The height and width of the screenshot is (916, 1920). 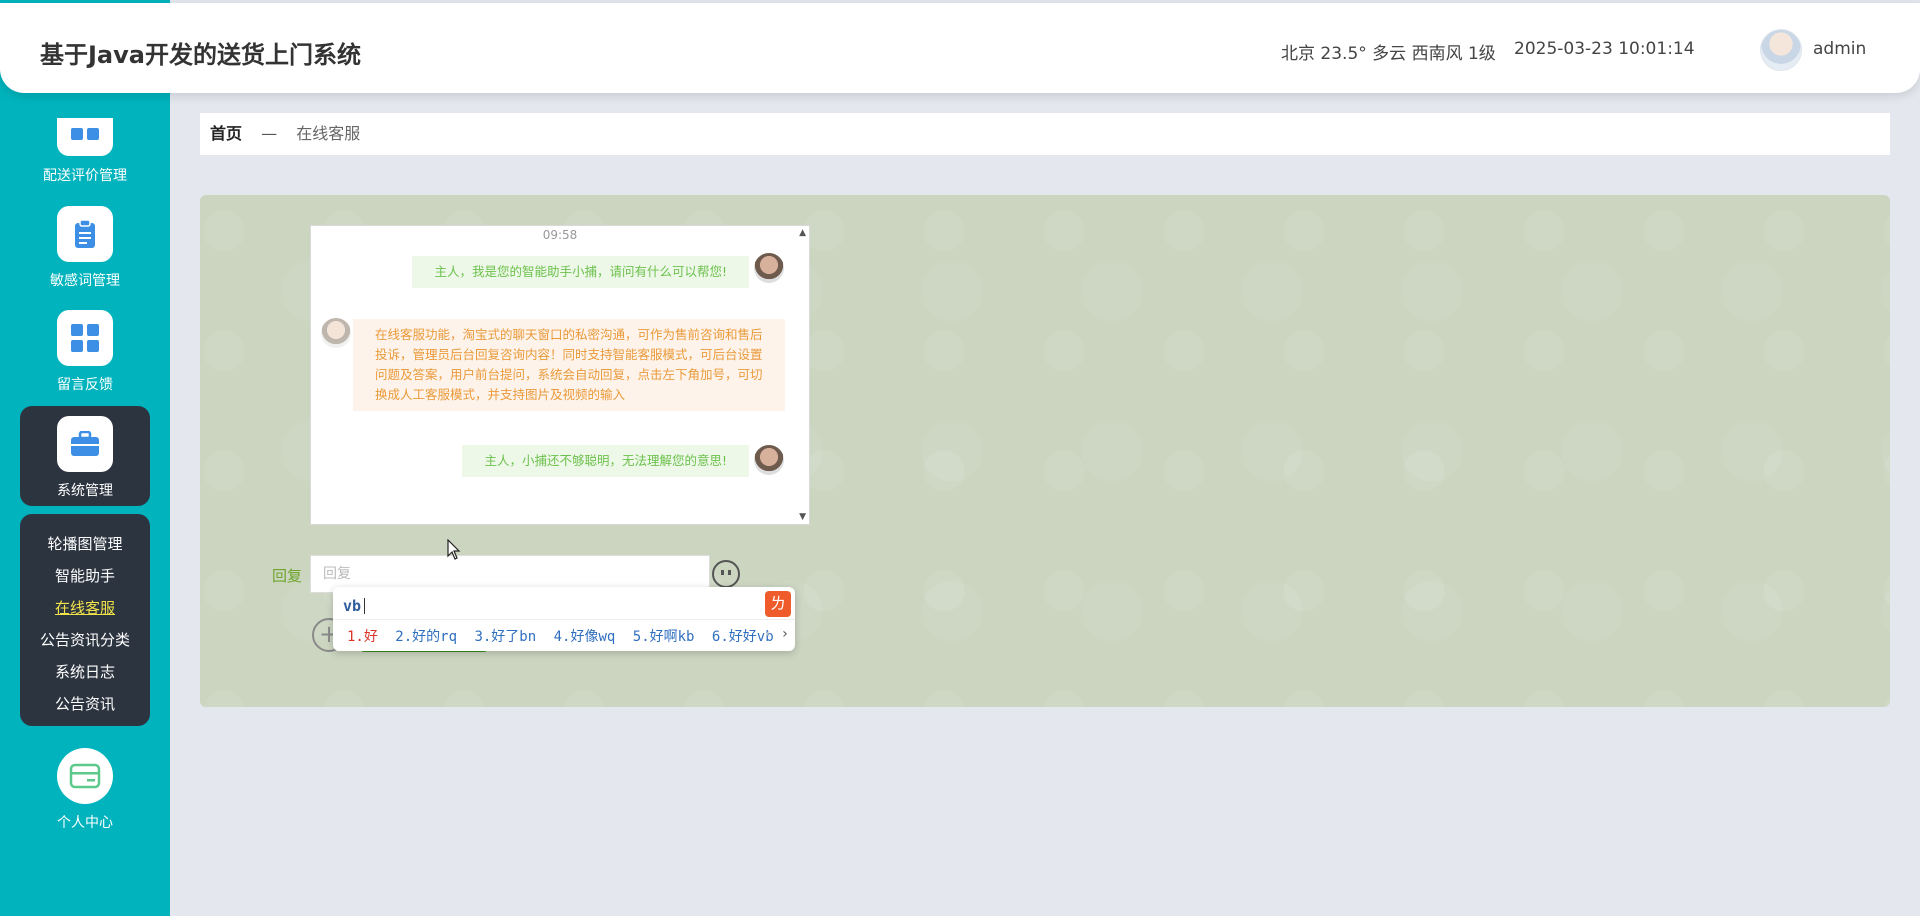 What do you see at coordinates (776, 634) in the screenshot?
I see `ime-page-arrows: ‹ ›` at bounding box center [776, 634].